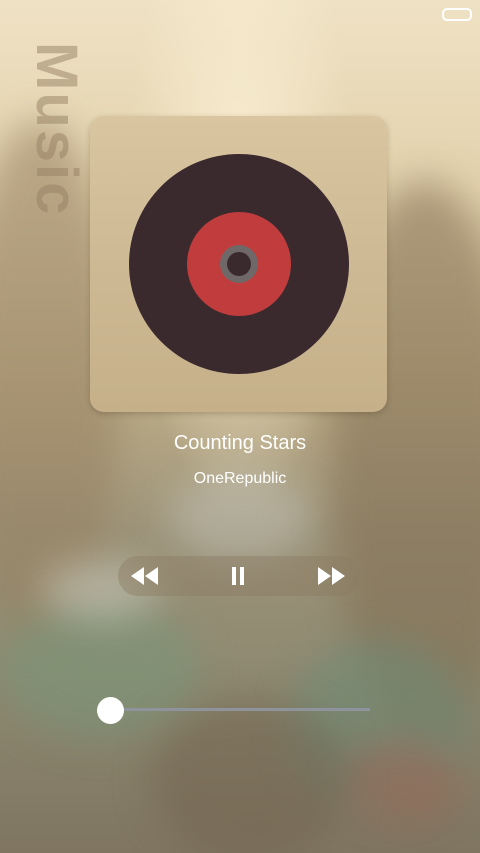 The height and width of the screenshot is (853, 480). I want to click on song-title: Counting Stars, so click(240, 443).